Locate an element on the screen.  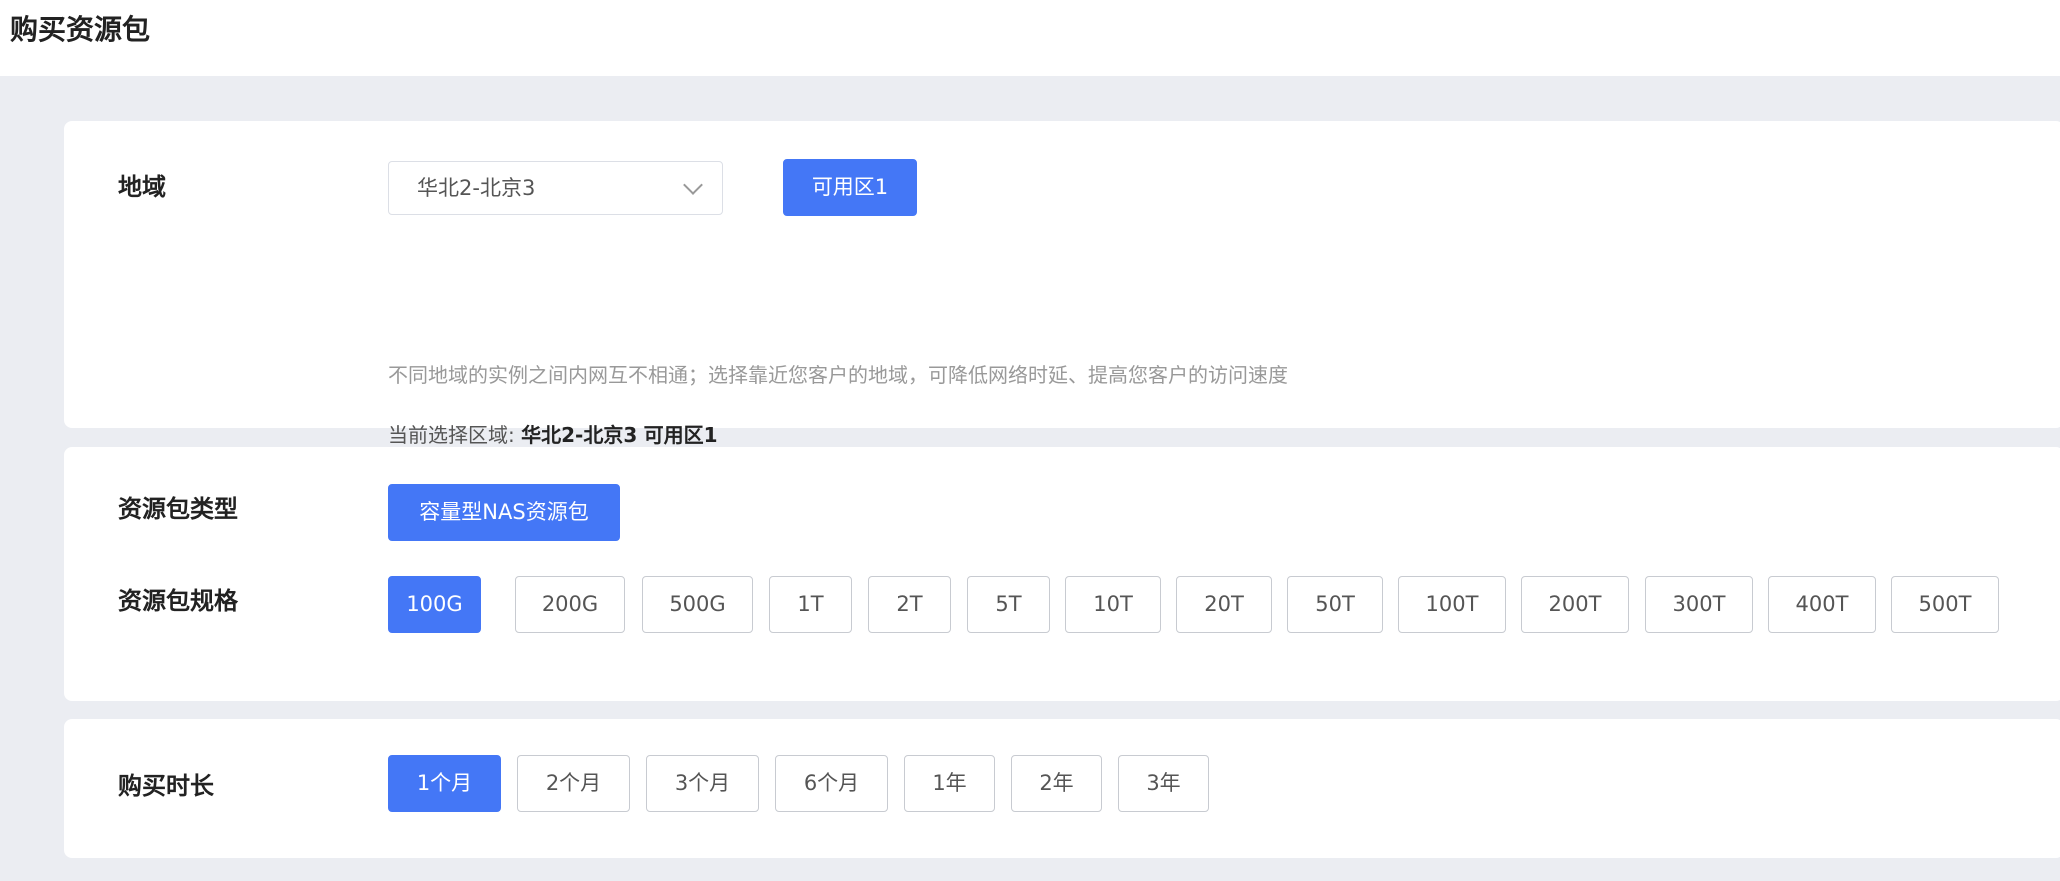
page-header: 购买资源包 is located at coordinates (1030, 38).